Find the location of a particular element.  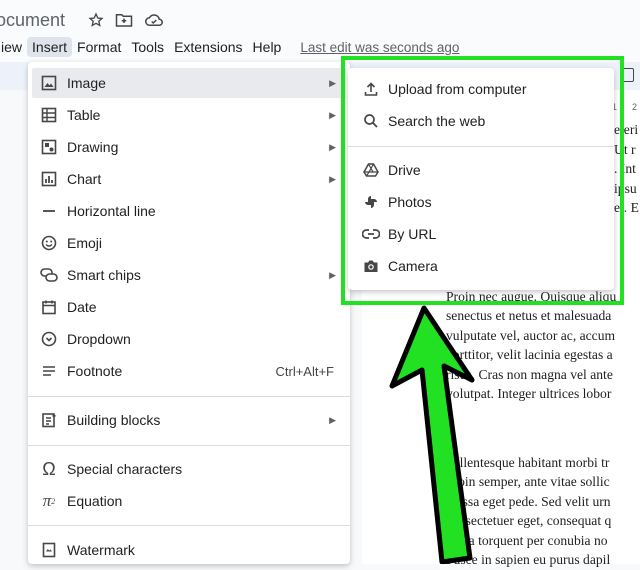

menu-item-label: Footnote is located at coordinates (95, 371).